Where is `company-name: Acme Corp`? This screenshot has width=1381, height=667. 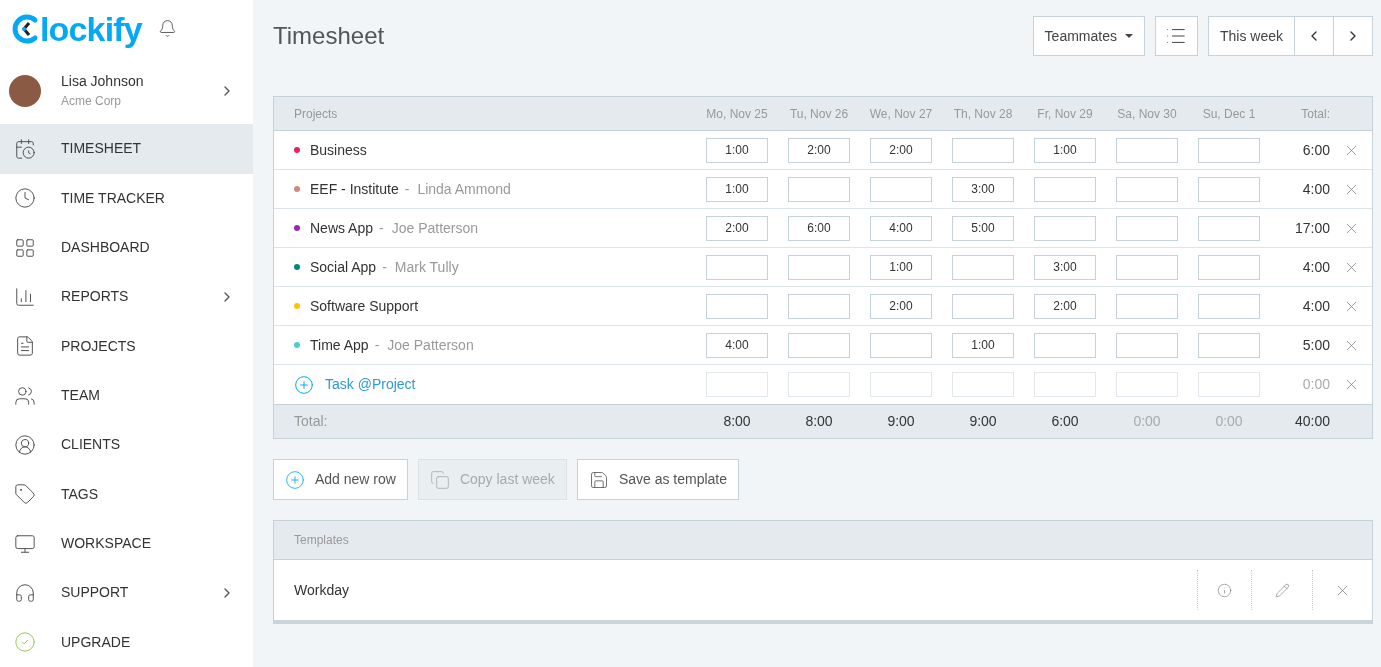
company-name: Acme Corp is located at coordinates (92, 102).